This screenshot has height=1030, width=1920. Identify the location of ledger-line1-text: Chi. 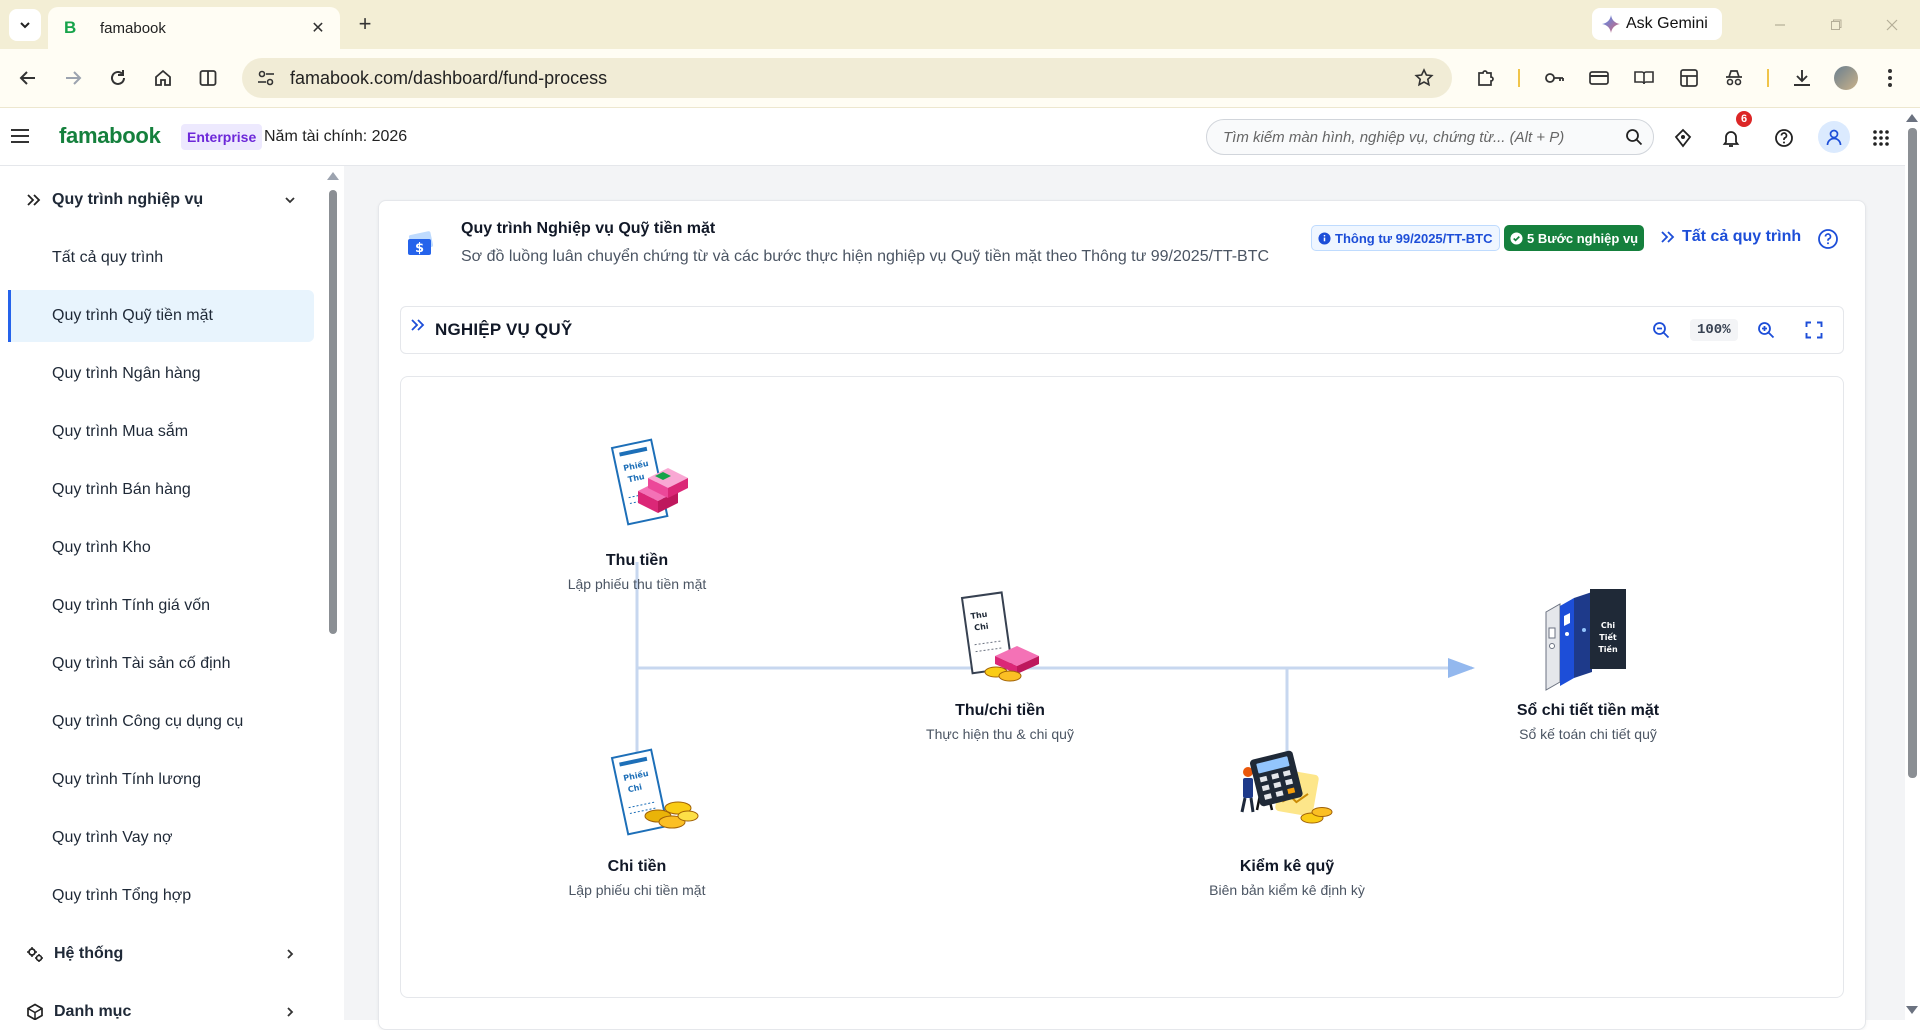
(1608, 625).